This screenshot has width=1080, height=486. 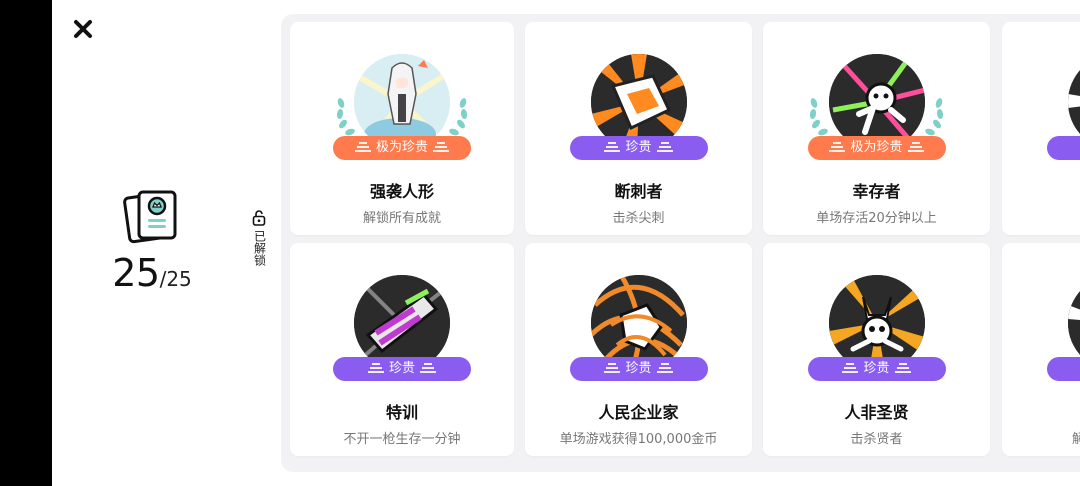 What do you see at coordinates (876, 191) in the screenshot?
I see `achievement-title: 幸存者` at bounding box center [876, 191].